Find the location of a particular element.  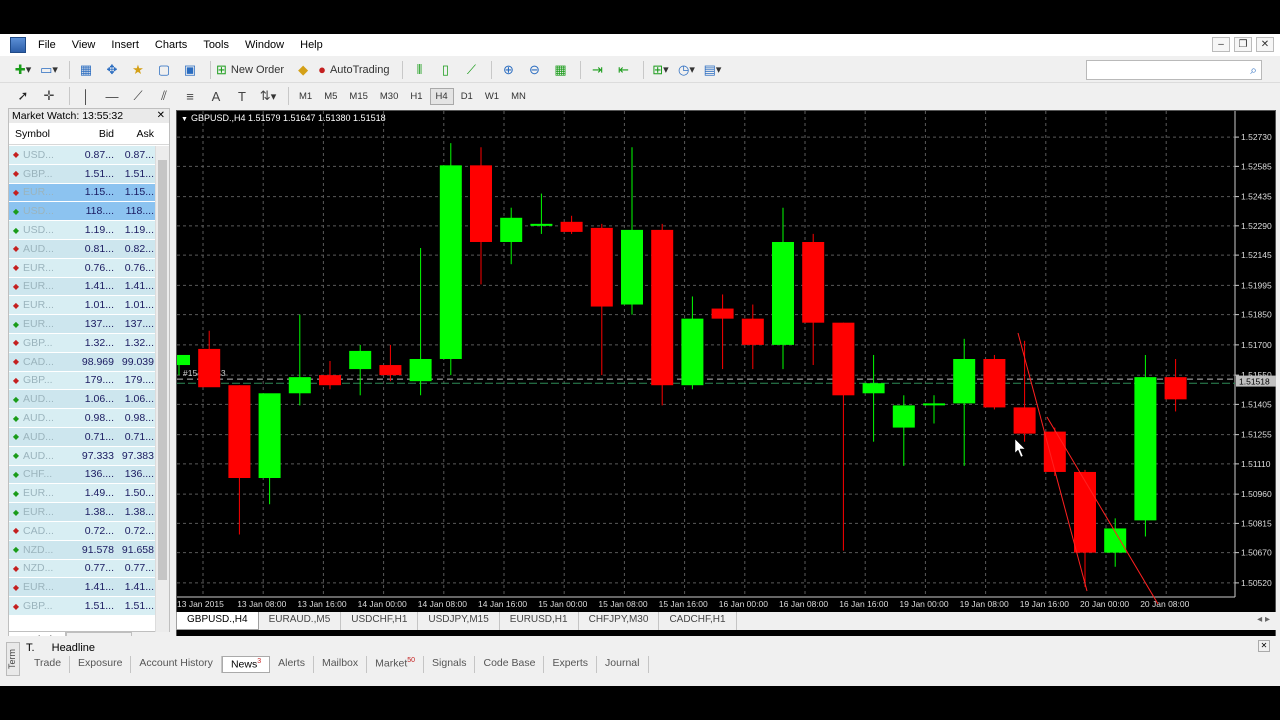

chart-tab: EURAUD.,M5 is located at coordinates (300, 621).